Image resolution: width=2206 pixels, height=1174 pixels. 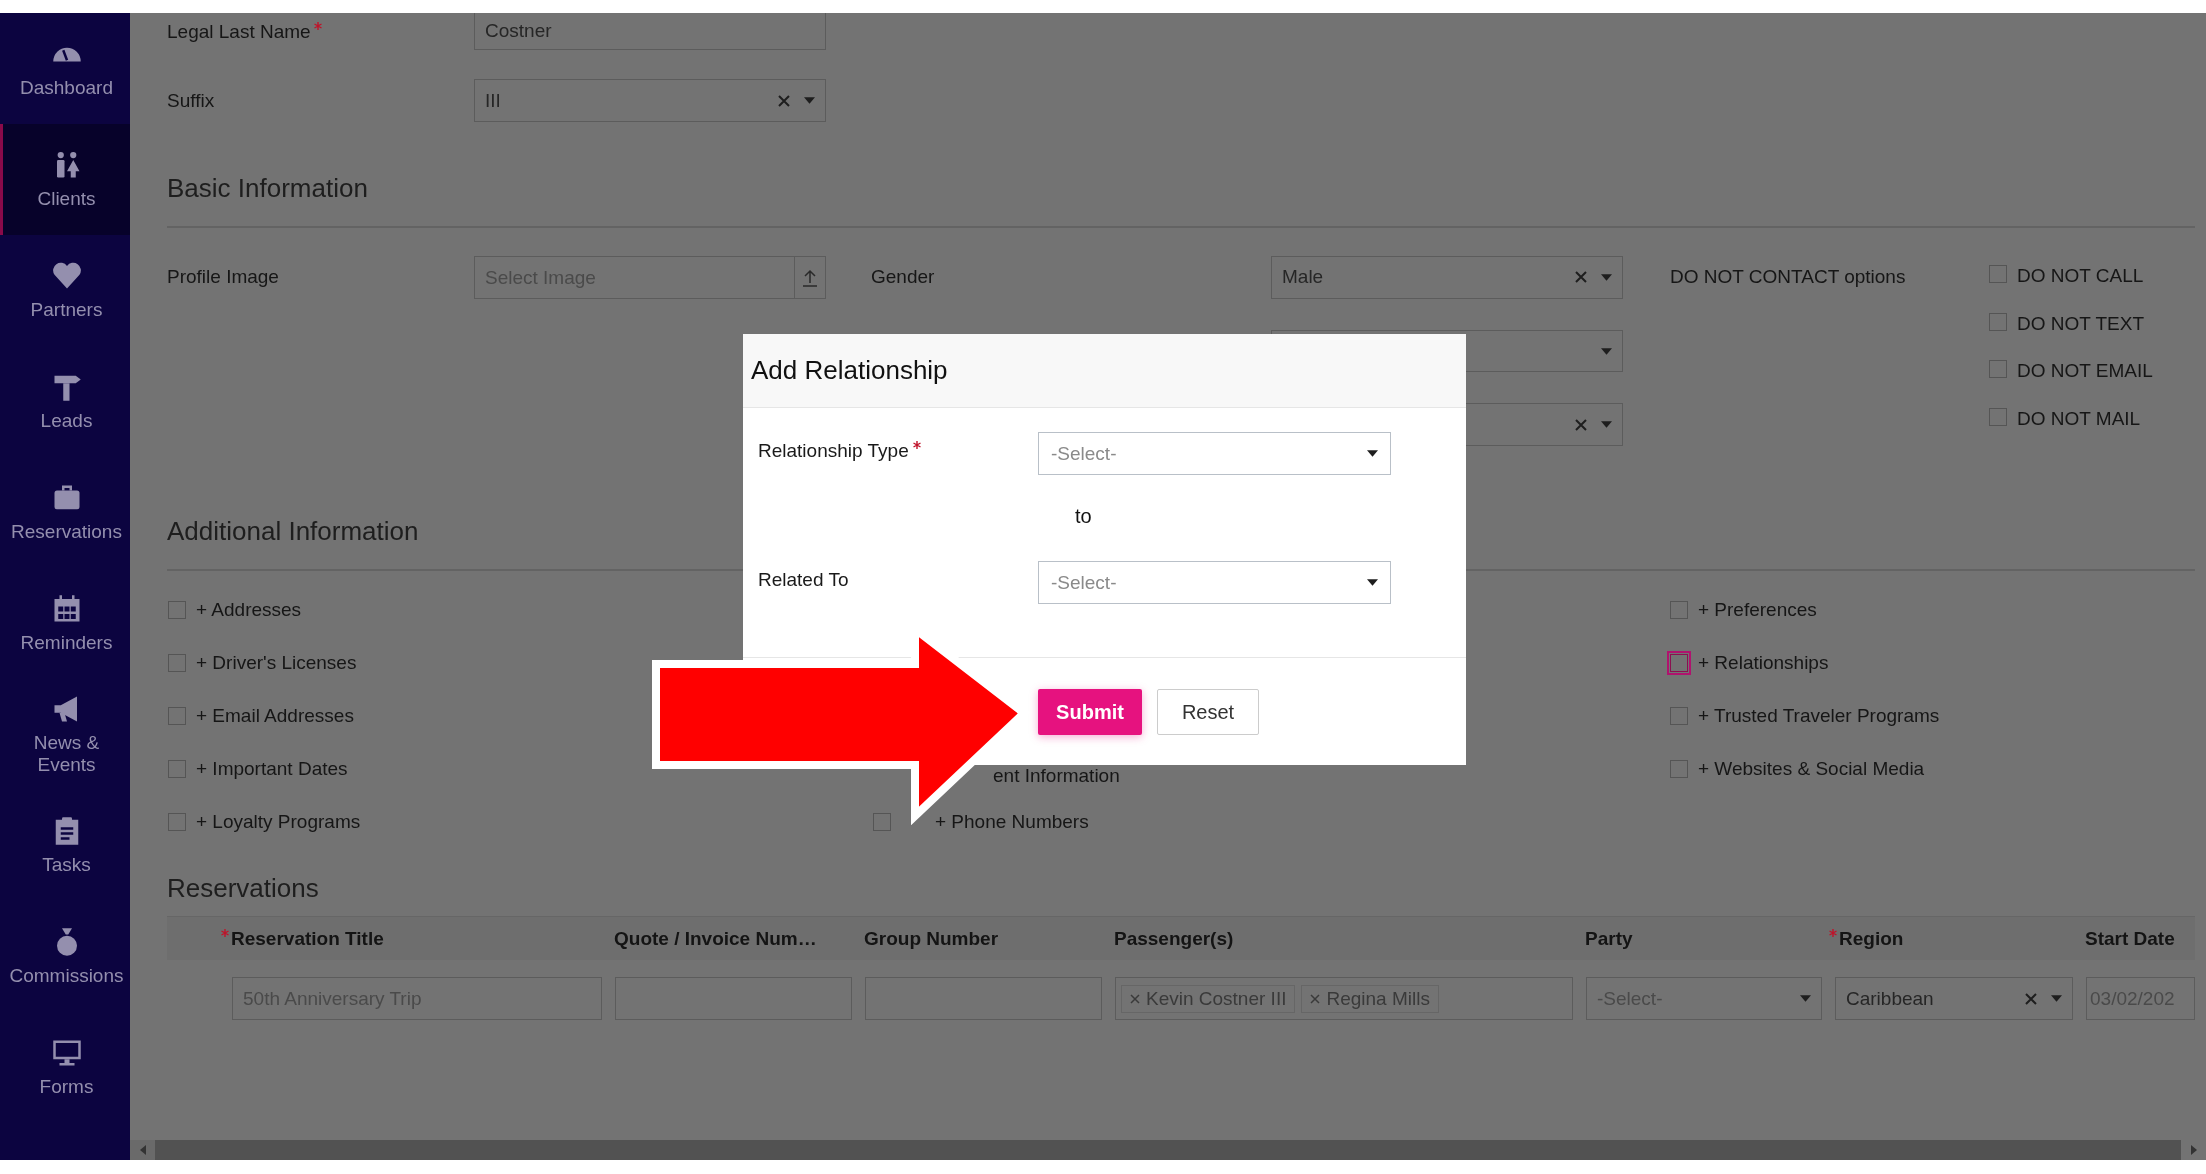 I want to click on nav-item: Forms, so click(x=65, y=1067).